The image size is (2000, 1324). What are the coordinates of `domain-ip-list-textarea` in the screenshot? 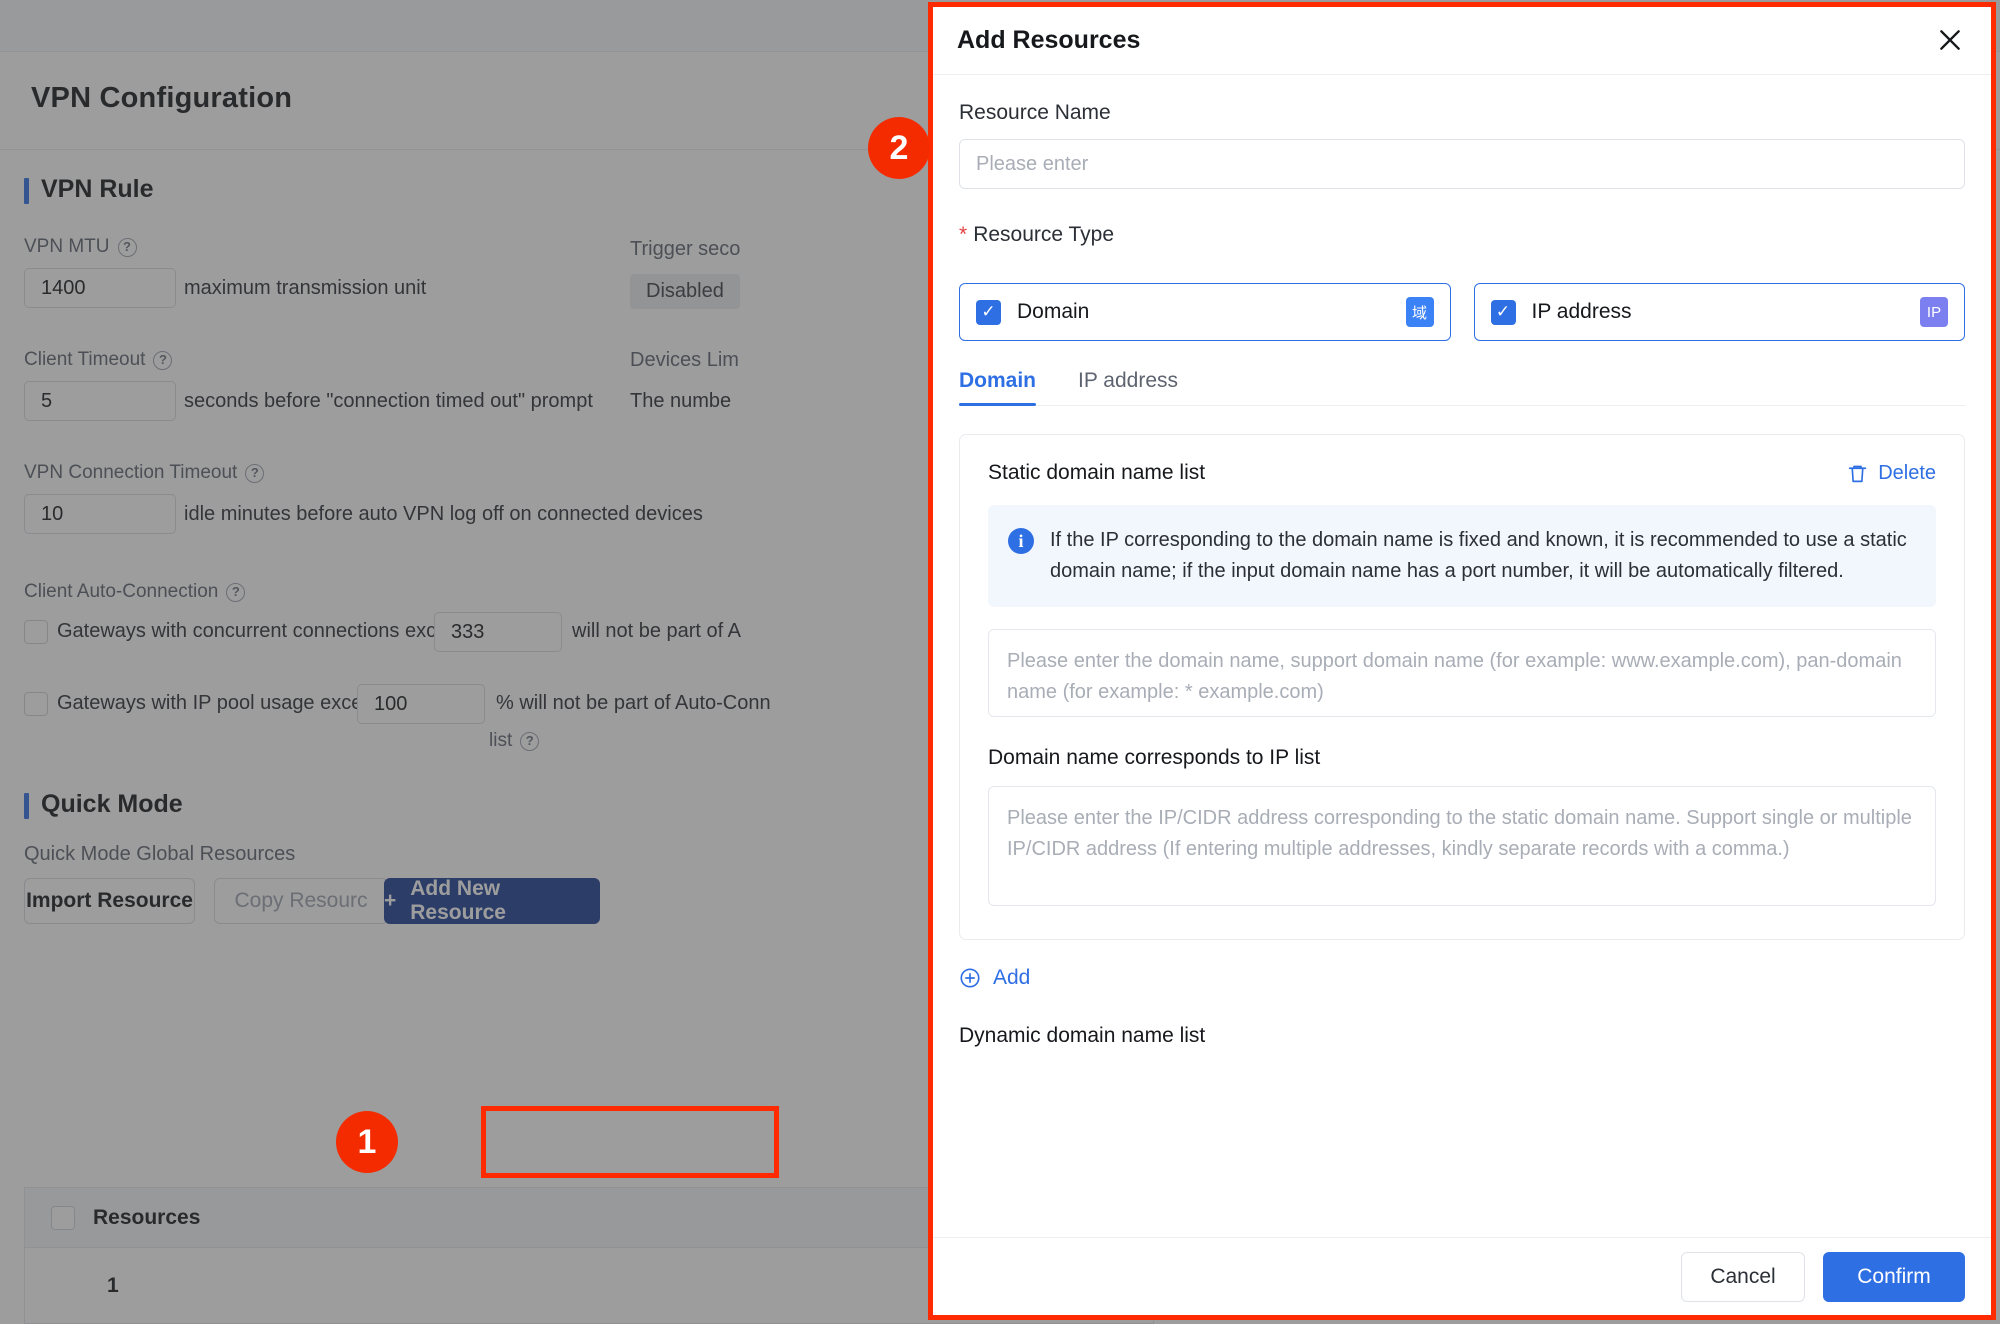 It's located at (1462, 846).